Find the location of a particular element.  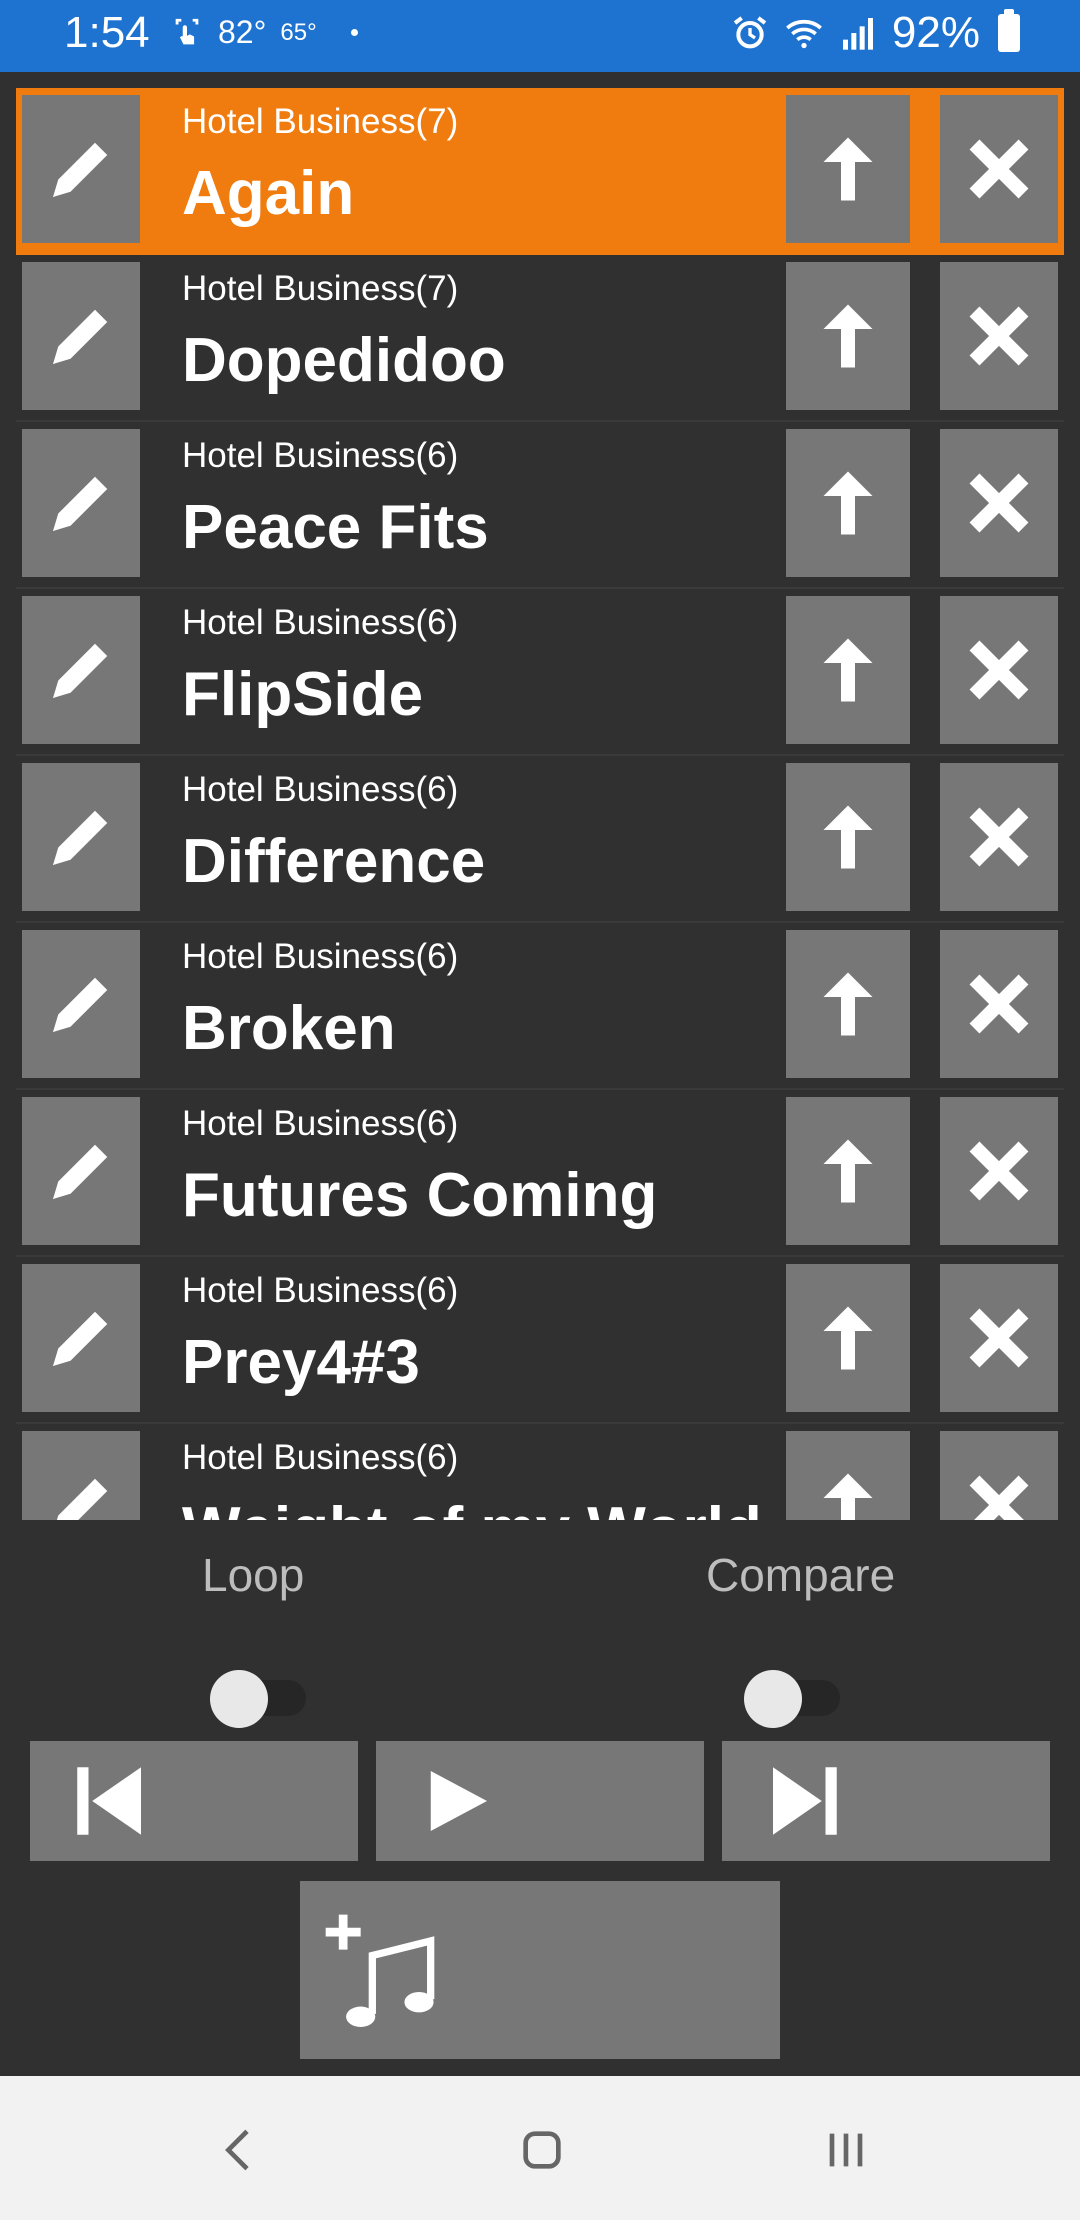

touch-icon is located at coordinates (187, 31).